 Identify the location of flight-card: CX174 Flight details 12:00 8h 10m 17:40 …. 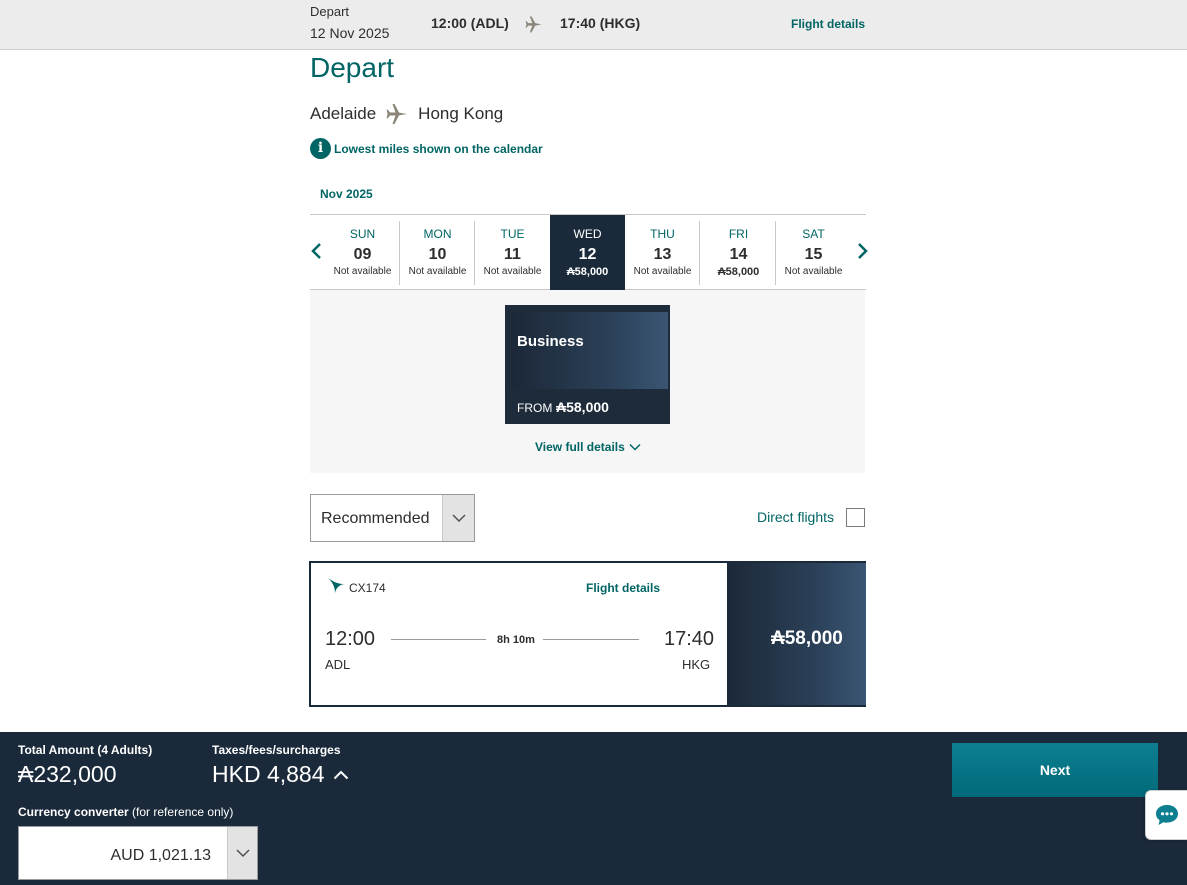
(587, 634).